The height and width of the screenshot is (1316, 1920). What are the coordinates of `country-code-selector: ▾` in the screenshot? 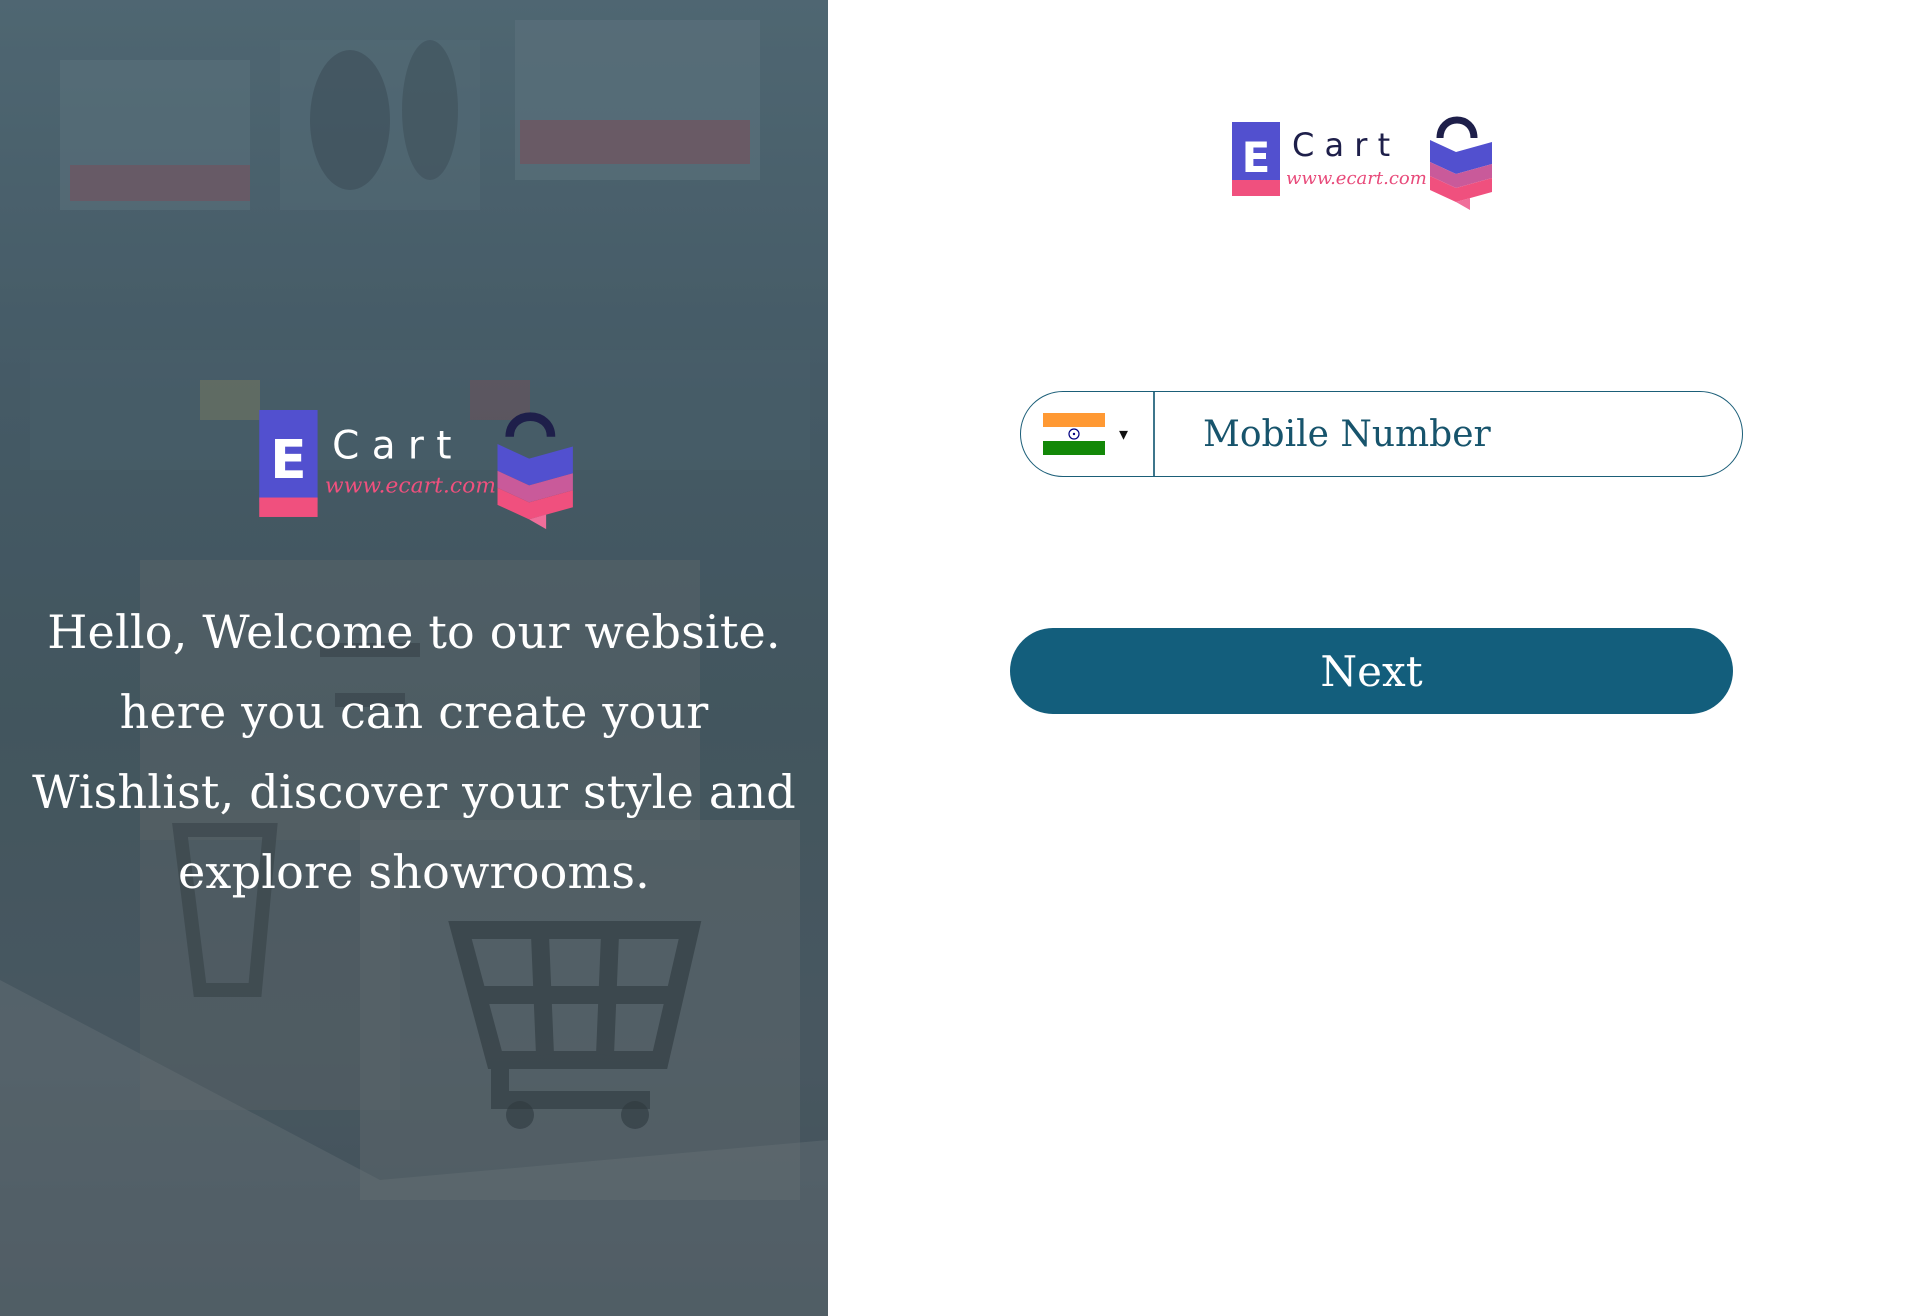 It's located at (1087, 434).